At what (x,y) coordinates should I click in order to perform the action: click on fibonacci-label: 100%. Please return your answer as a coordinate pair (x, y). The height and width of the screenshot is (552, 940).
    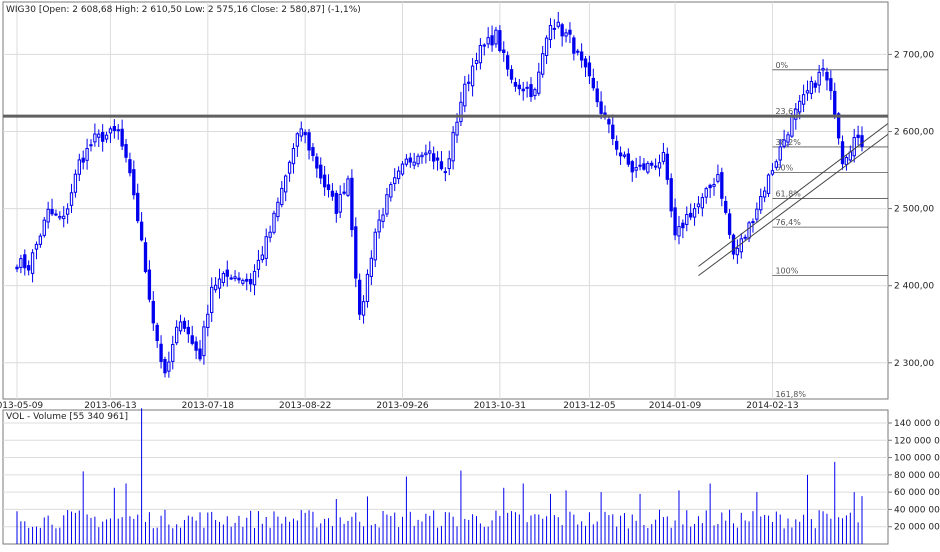
    Looking at the image, I should click on (786, 271).